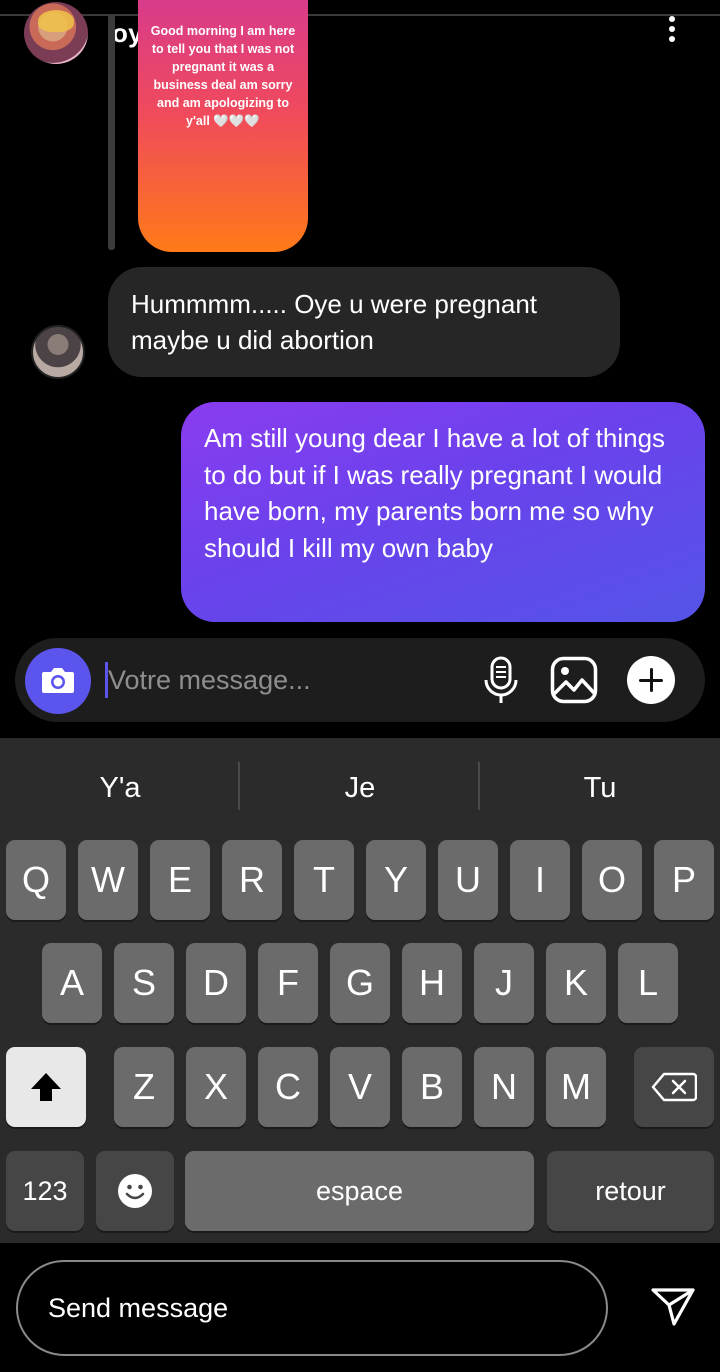 The height and width of the screenshot is (1372, 720). What do you see at coordinates (252, 880) in the screenshot?
I see `key-r: R` at bounding box center [252, 880].